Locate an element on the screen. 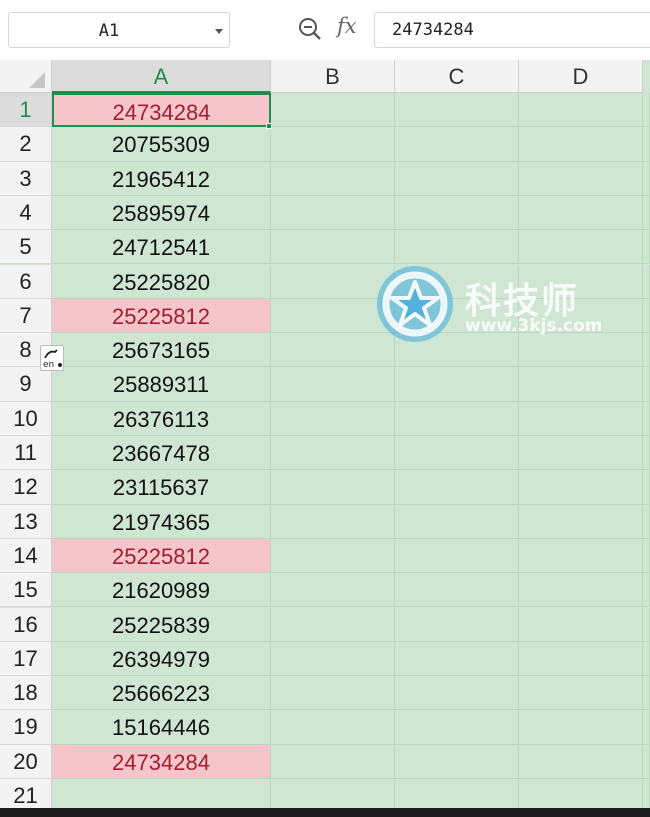 The height and width of the screenshot is (817, 650). cell-c9 is located at coordinates (457, 384).